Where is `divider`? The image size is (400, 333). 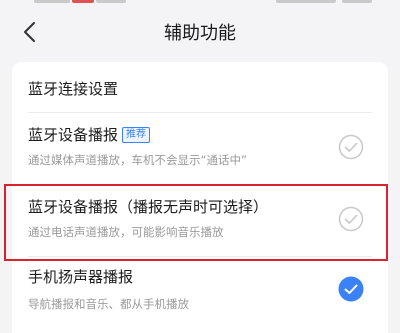
divider is located at coordinates (200, 112).